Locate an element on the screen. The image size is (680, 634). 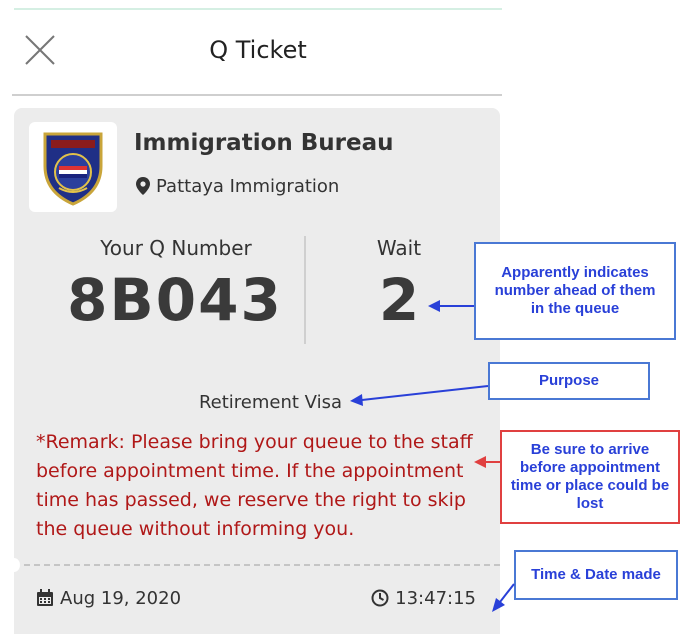
arrow-to-wait is located at coordinates (451, 306).